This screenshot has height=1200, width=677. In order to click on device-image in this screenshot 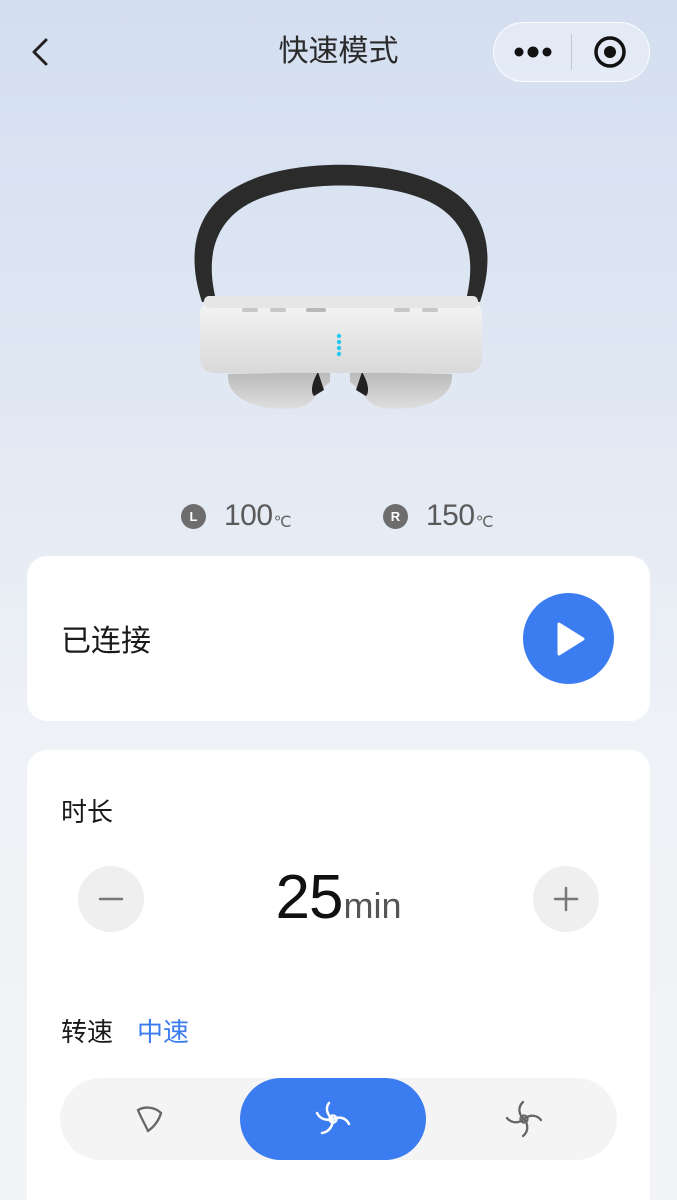, I will do `click(340, 290)`.